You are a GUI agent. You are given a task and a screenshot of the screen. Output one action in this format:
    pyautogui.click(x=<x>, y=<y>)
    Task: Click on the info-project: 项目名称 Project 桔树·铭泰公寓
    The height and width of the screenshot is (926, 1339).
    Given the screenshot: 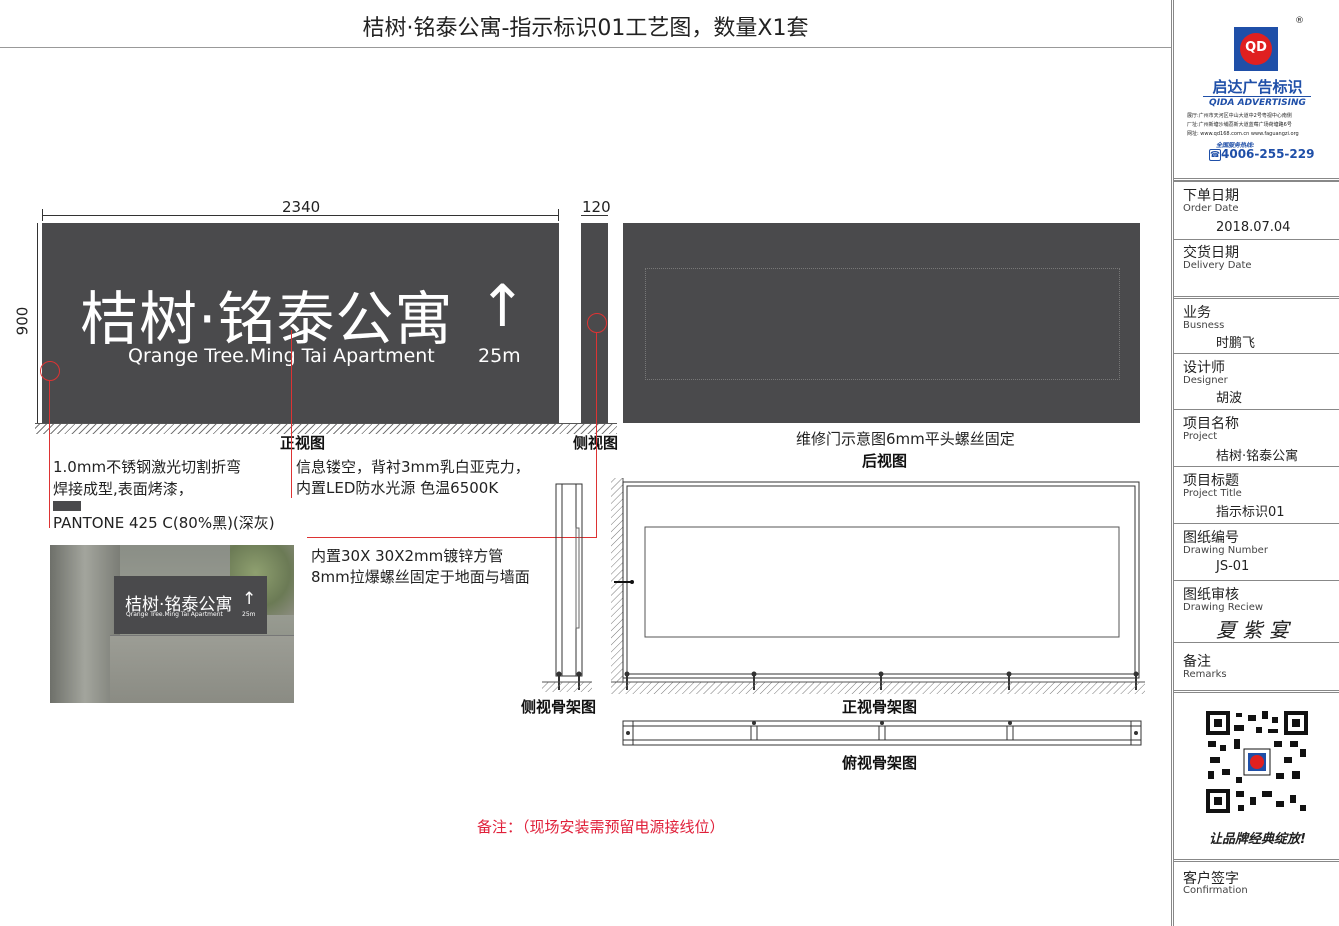 What is the action you would take?
    pyautogui.click(x=1256, y=438)
    